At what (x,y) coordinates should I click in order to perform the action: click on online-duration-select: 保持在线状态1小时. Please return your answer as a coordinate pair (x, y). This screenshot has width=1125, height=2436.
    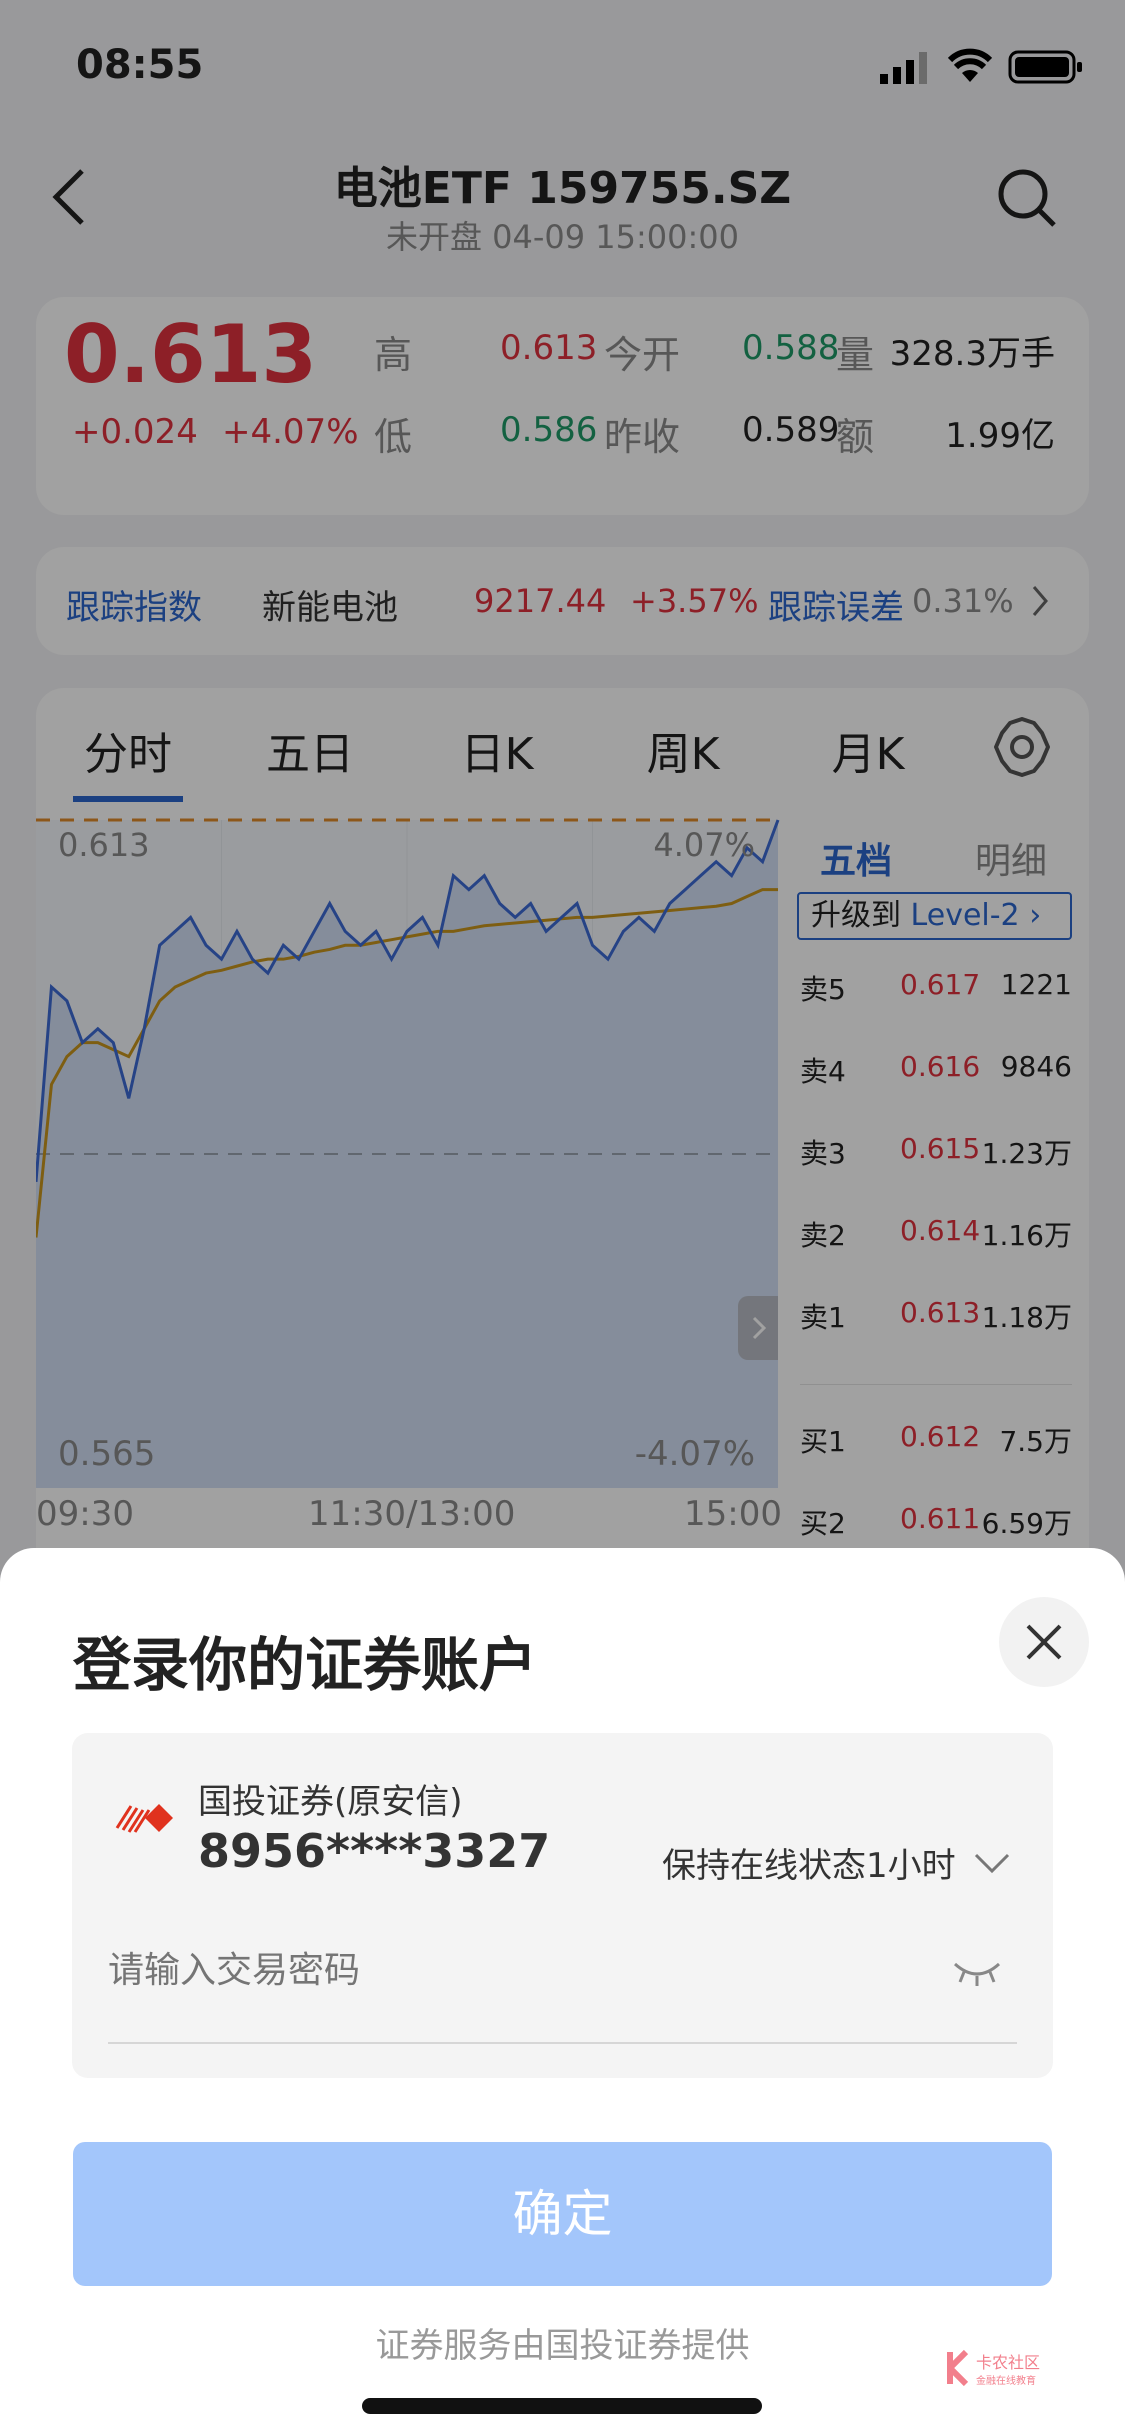
    Looking at the image, I should click on (837, 1862).